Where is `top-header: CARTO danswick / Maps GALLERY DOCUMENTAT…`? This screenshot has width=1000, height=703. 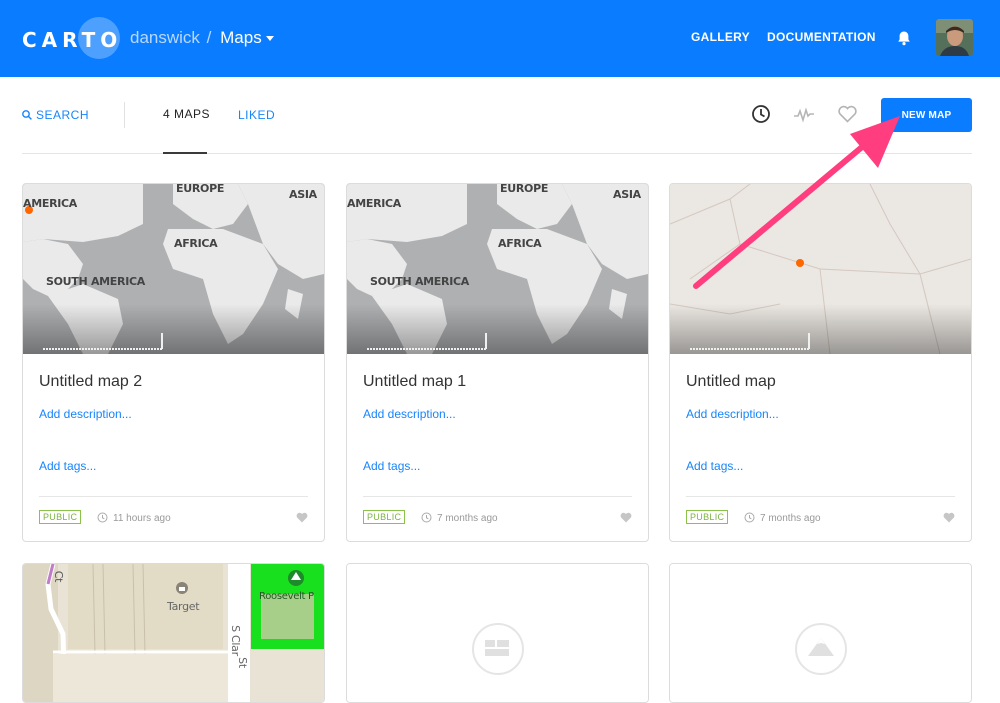
top-header: CARTO danswick / Maps GALLERY DOCUMENTAT… is located at coordinates (500, 38).